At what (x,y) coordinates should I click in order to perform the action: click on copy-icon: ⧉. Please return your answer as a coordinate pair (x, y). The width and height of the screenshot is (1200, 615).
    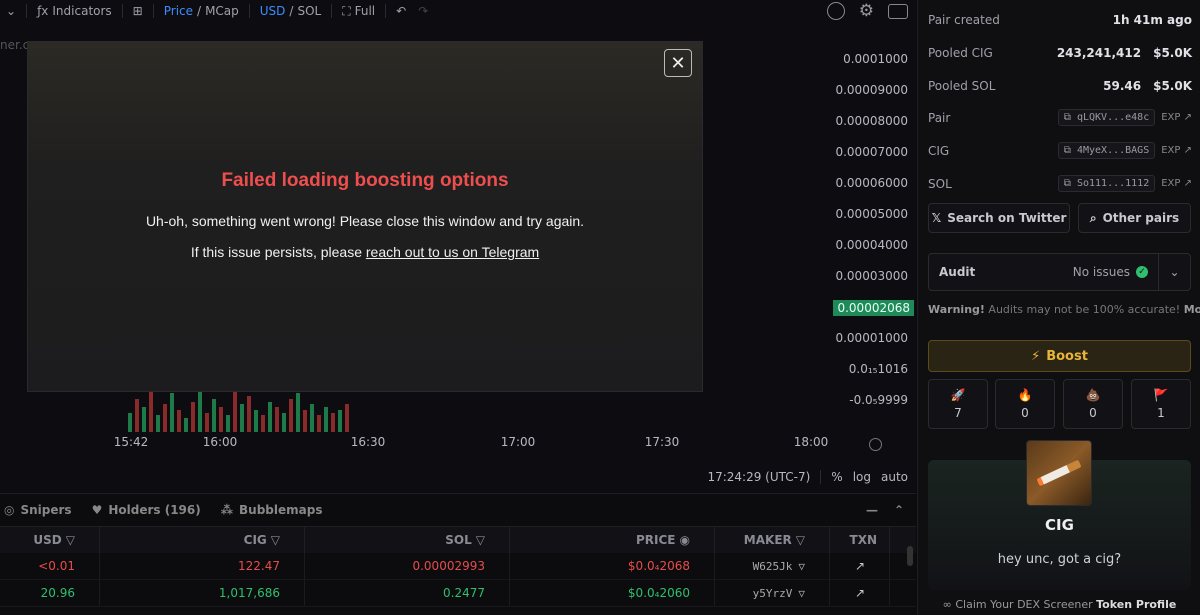
    Looking at the image, I should click on (1070, 117).